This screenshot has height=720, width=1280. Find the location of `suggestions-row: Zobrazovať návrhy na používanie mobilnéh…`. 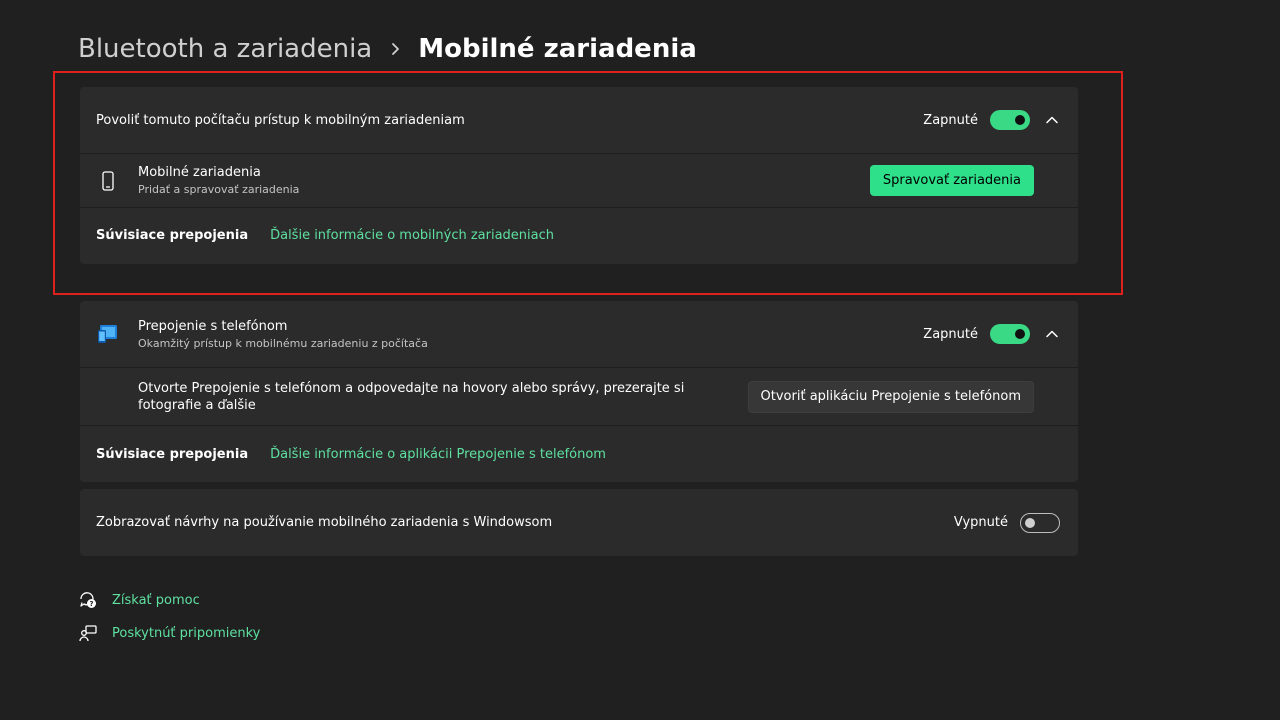

suggestions-row: Zobrazovať návrhy na používanie mobilnéh… is located at coordinates (579, 522).